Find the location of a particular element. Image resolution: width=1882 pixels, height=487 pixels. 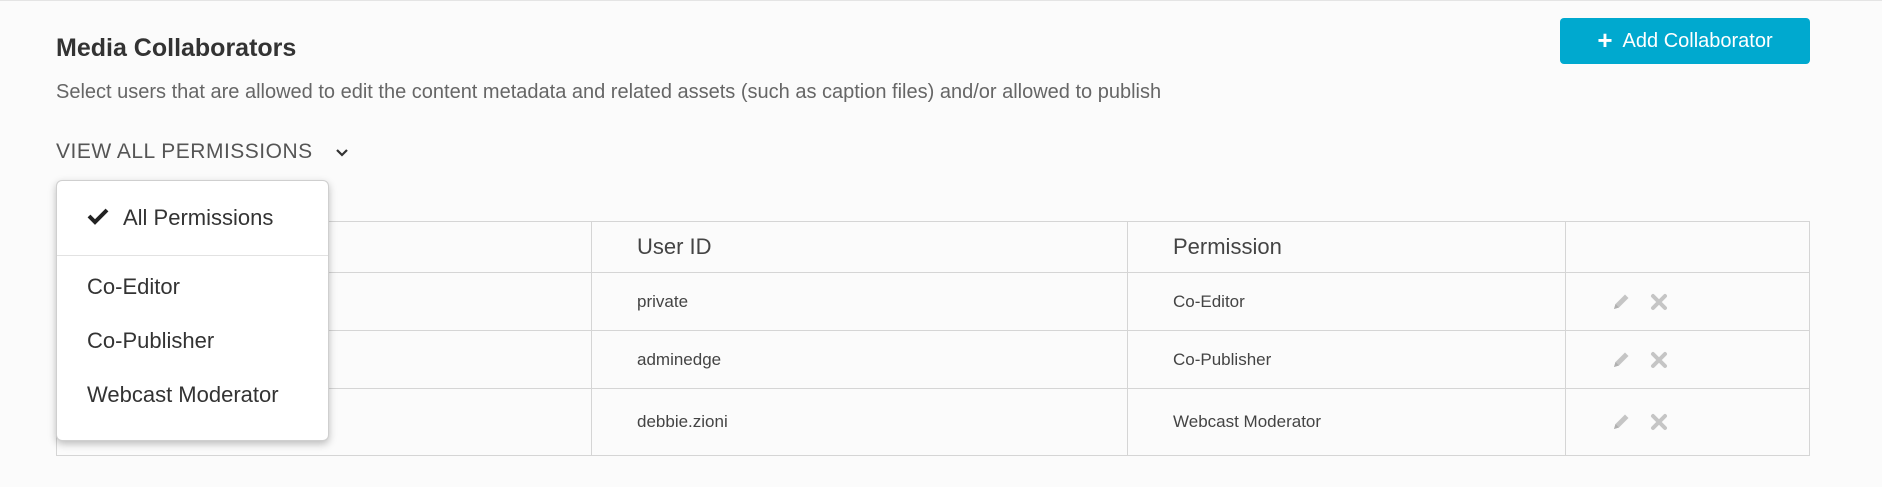

dropdown-option-label: All Permissions is located at coordinates (198, 217).